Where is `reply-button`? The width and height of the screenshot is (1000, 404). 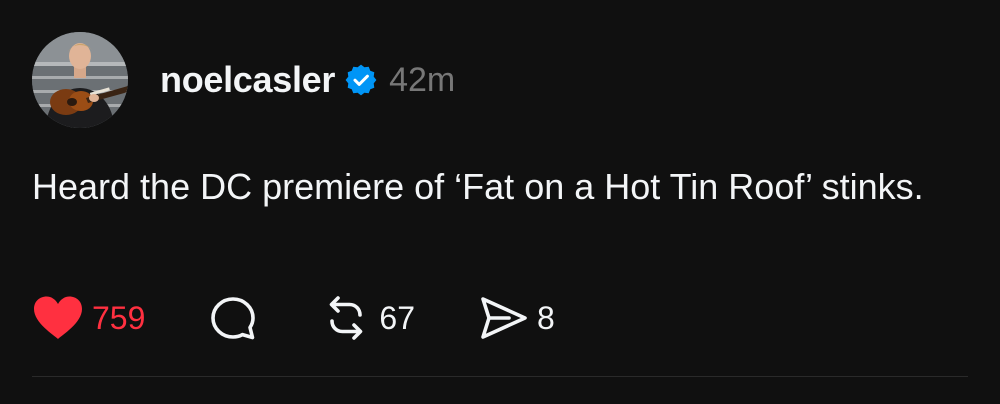
reply-button is located at coordinates (233, 318).